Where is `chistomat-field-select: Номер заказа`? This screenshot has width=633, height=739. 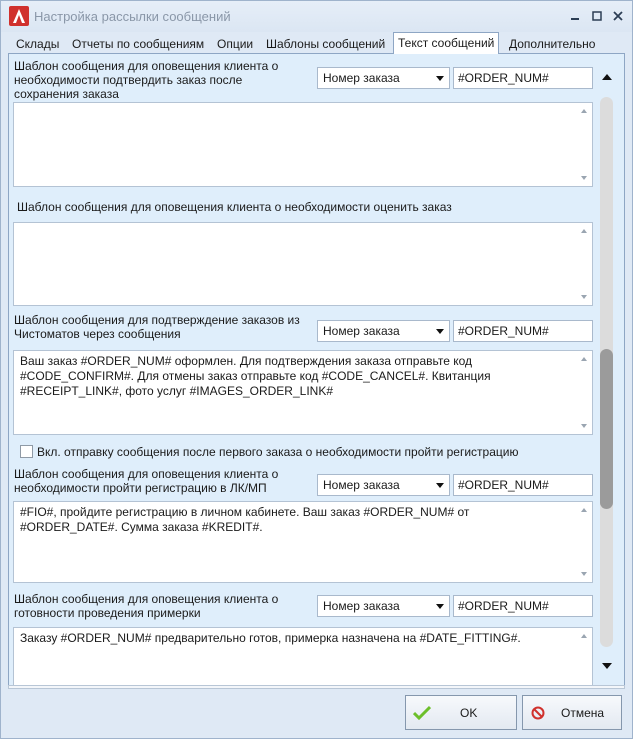
chistomat-field-select: Номер заказа is located at coordinates (383, 331).